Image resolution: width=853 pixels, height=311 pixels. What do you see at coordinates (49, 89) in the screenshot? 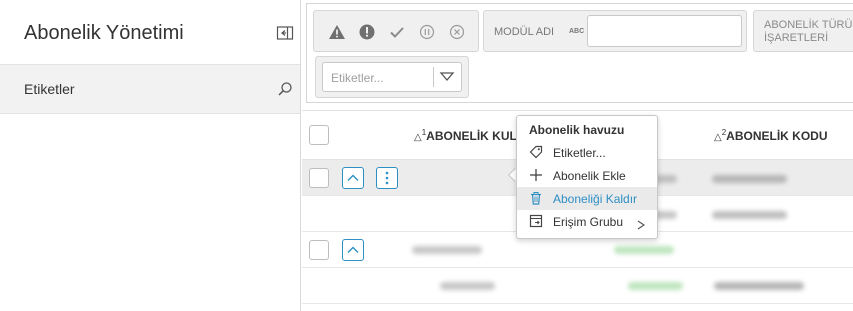
I see `sidebar-item-label: Etiketler` at bounding box center [49, 89].